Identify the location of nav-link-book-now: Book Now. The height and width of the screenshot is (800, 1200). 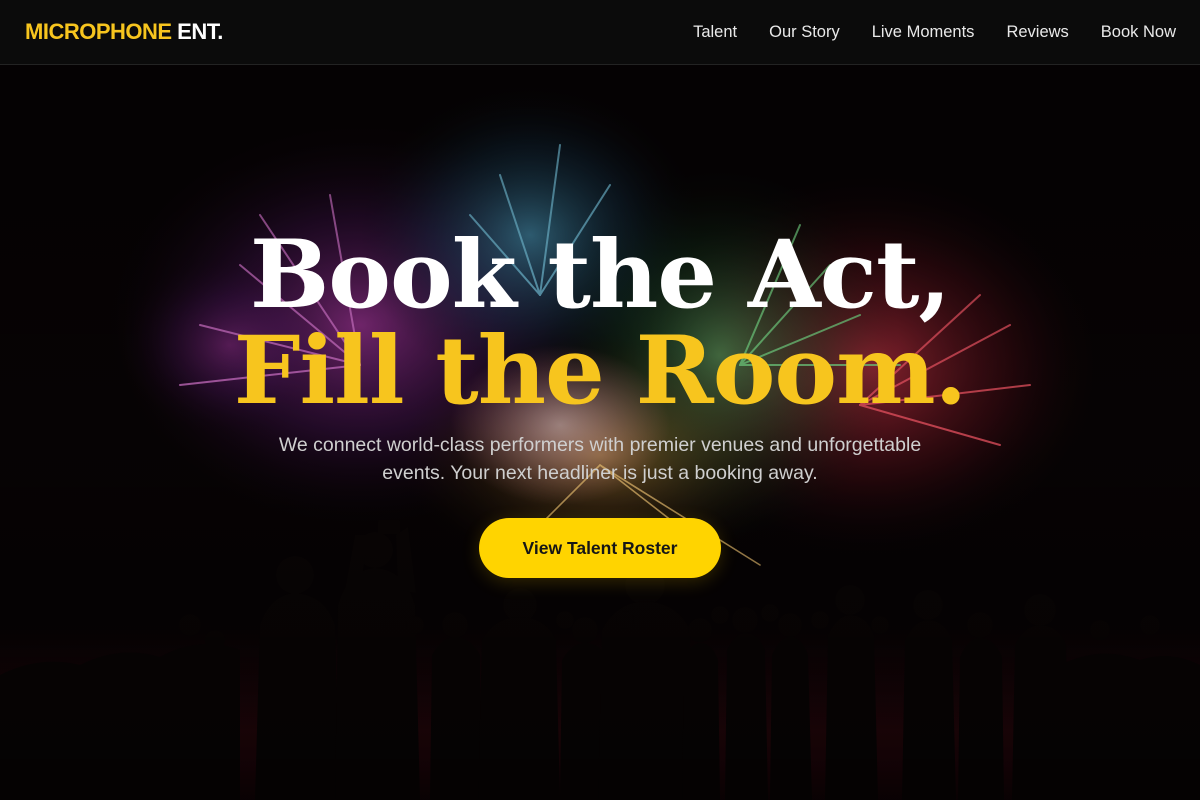
(1138, 32).